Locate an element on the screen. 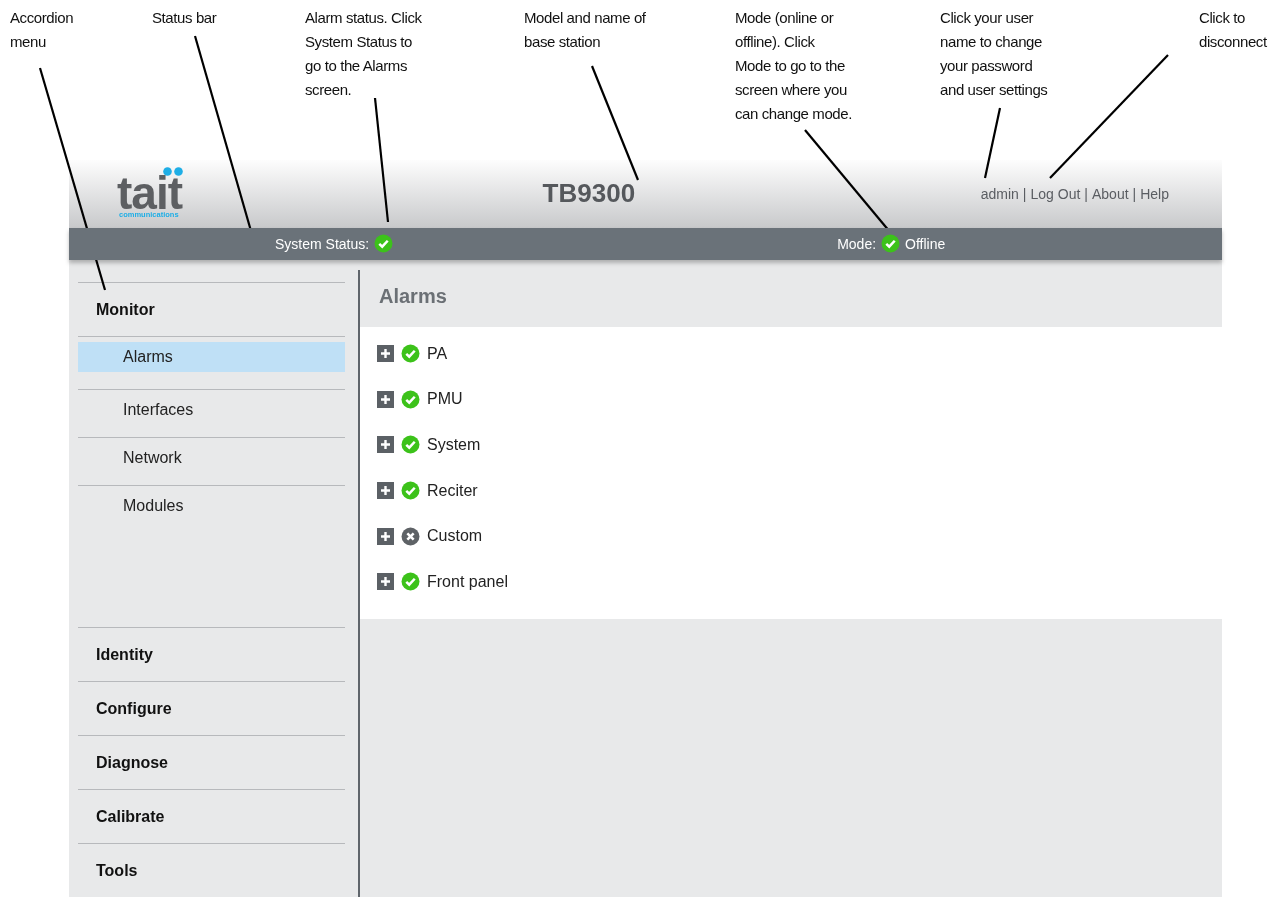 This screenshot has width=1271, height=897. menu-item: Interfaces is located at coordinates (211, 410).